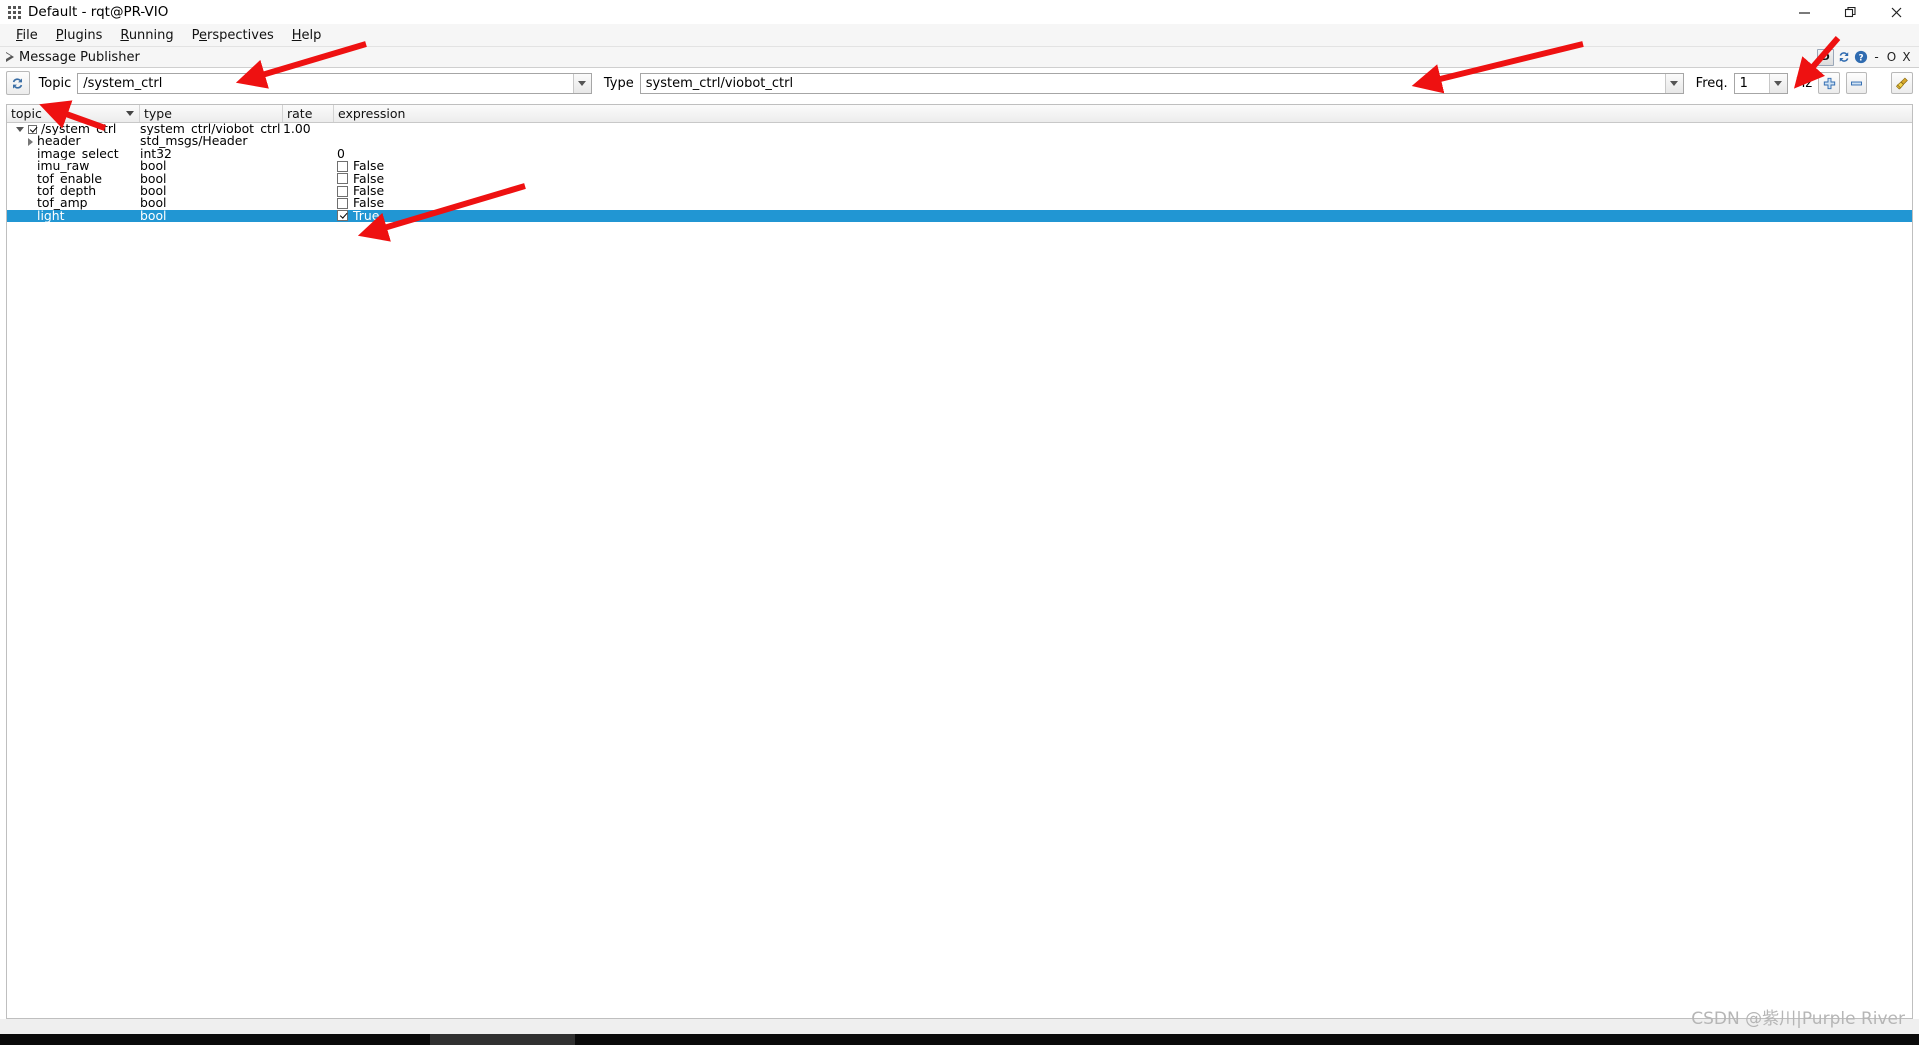 The width and height of the screenshot is (1919, 1045). I want to click on freq-input: 1, so click(1752, 83).